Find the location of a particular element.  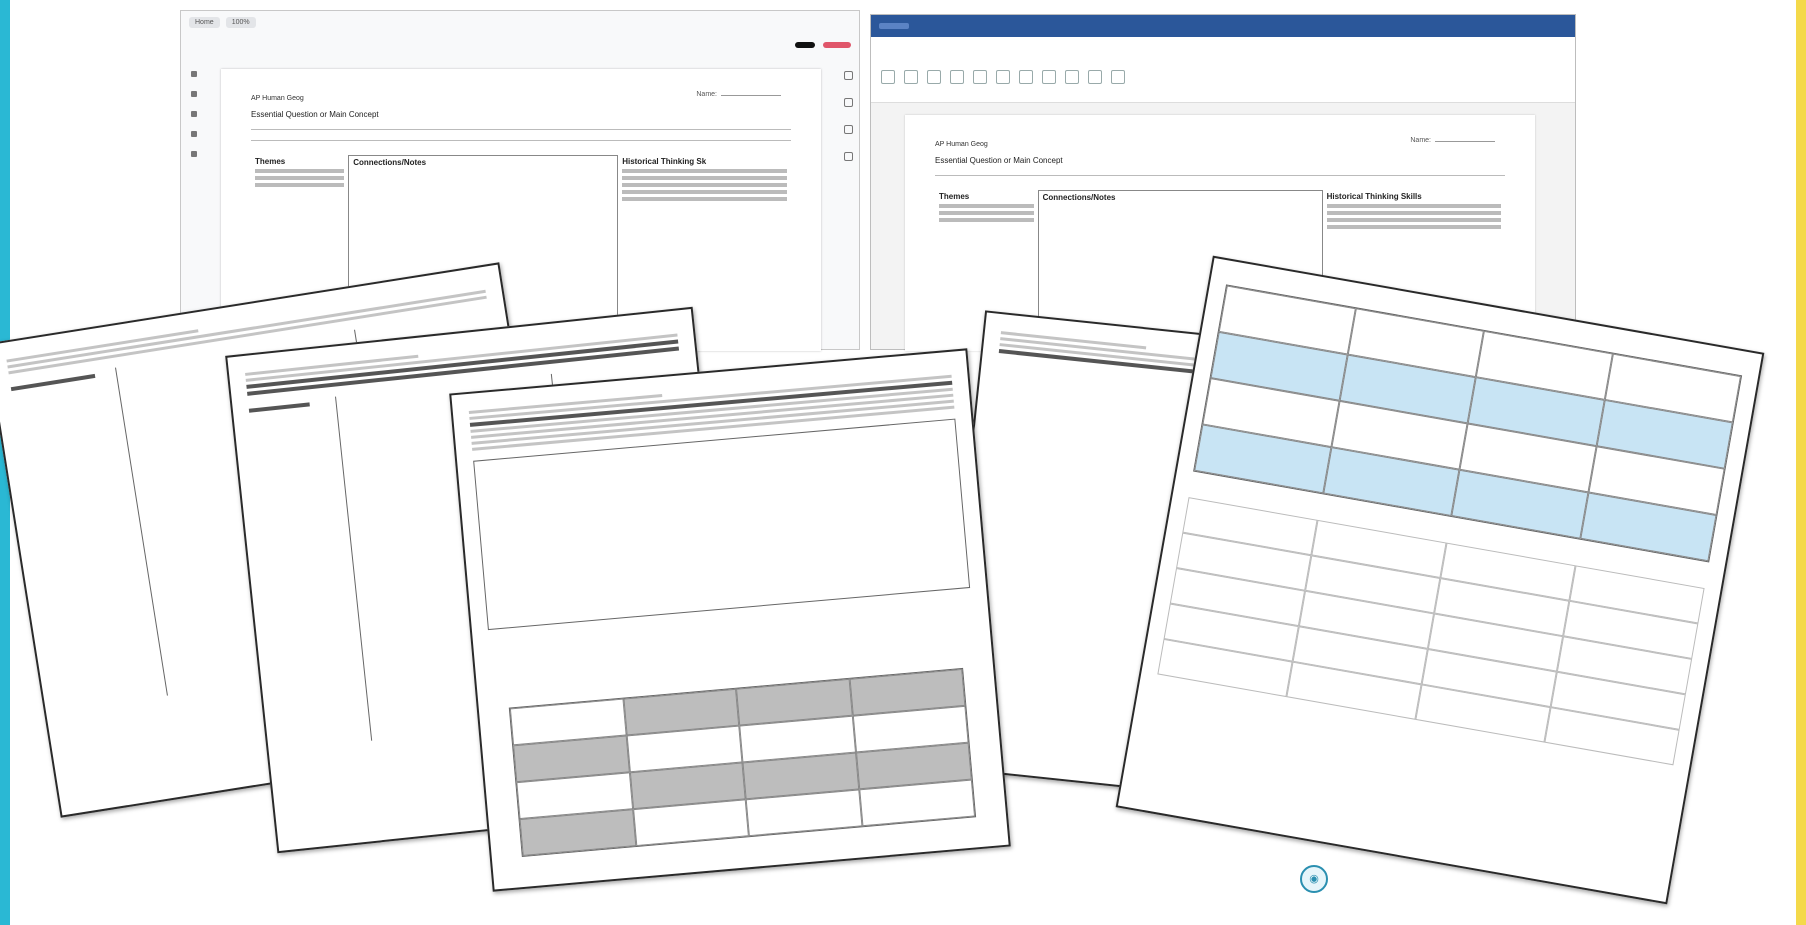

gdocs-action-button is located at coordinates (837, 45).